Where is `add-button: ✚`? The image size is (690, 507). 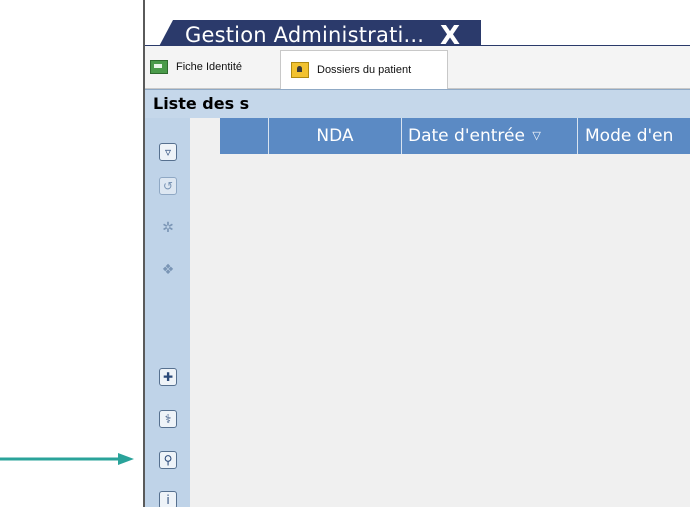 add-button: ✚ is located at coordinates (168, 377).